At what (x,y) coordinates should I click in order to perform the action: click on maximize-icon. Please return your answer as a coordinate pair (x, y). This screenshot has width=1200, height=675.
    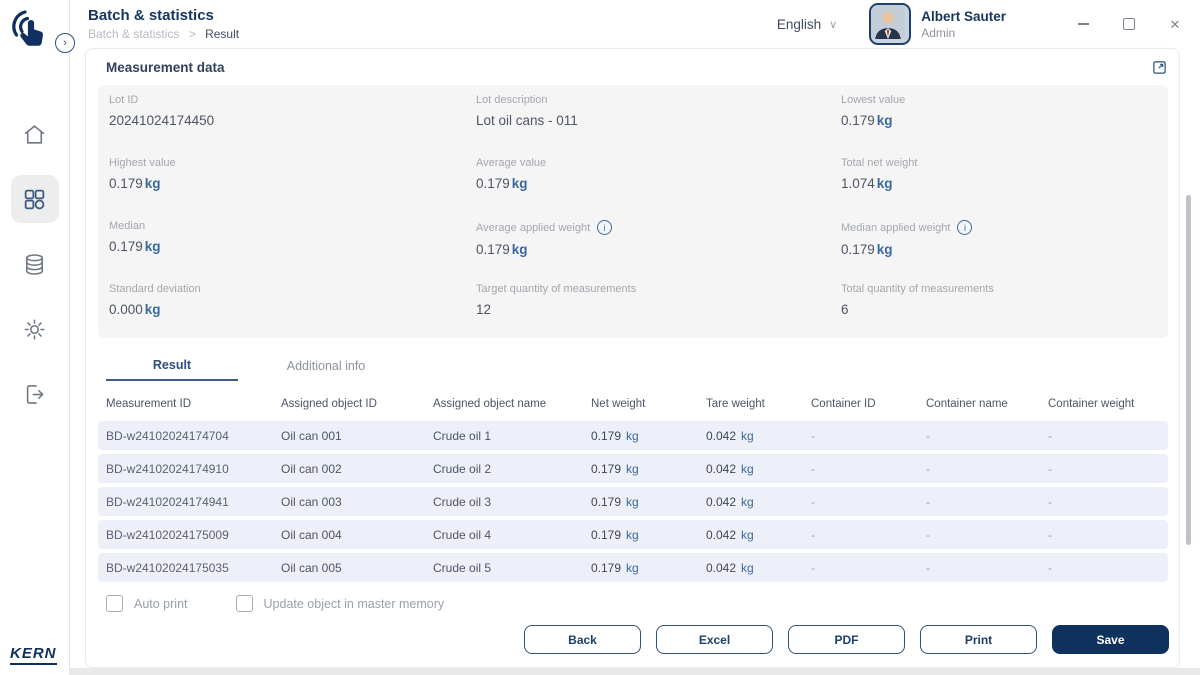
    Looking at the image, I should click on (1129, 24).